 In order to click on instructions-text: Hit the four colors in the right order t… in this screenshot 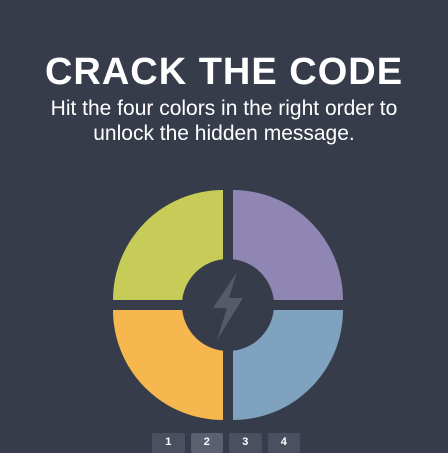, I will do `click(224, 121)`.